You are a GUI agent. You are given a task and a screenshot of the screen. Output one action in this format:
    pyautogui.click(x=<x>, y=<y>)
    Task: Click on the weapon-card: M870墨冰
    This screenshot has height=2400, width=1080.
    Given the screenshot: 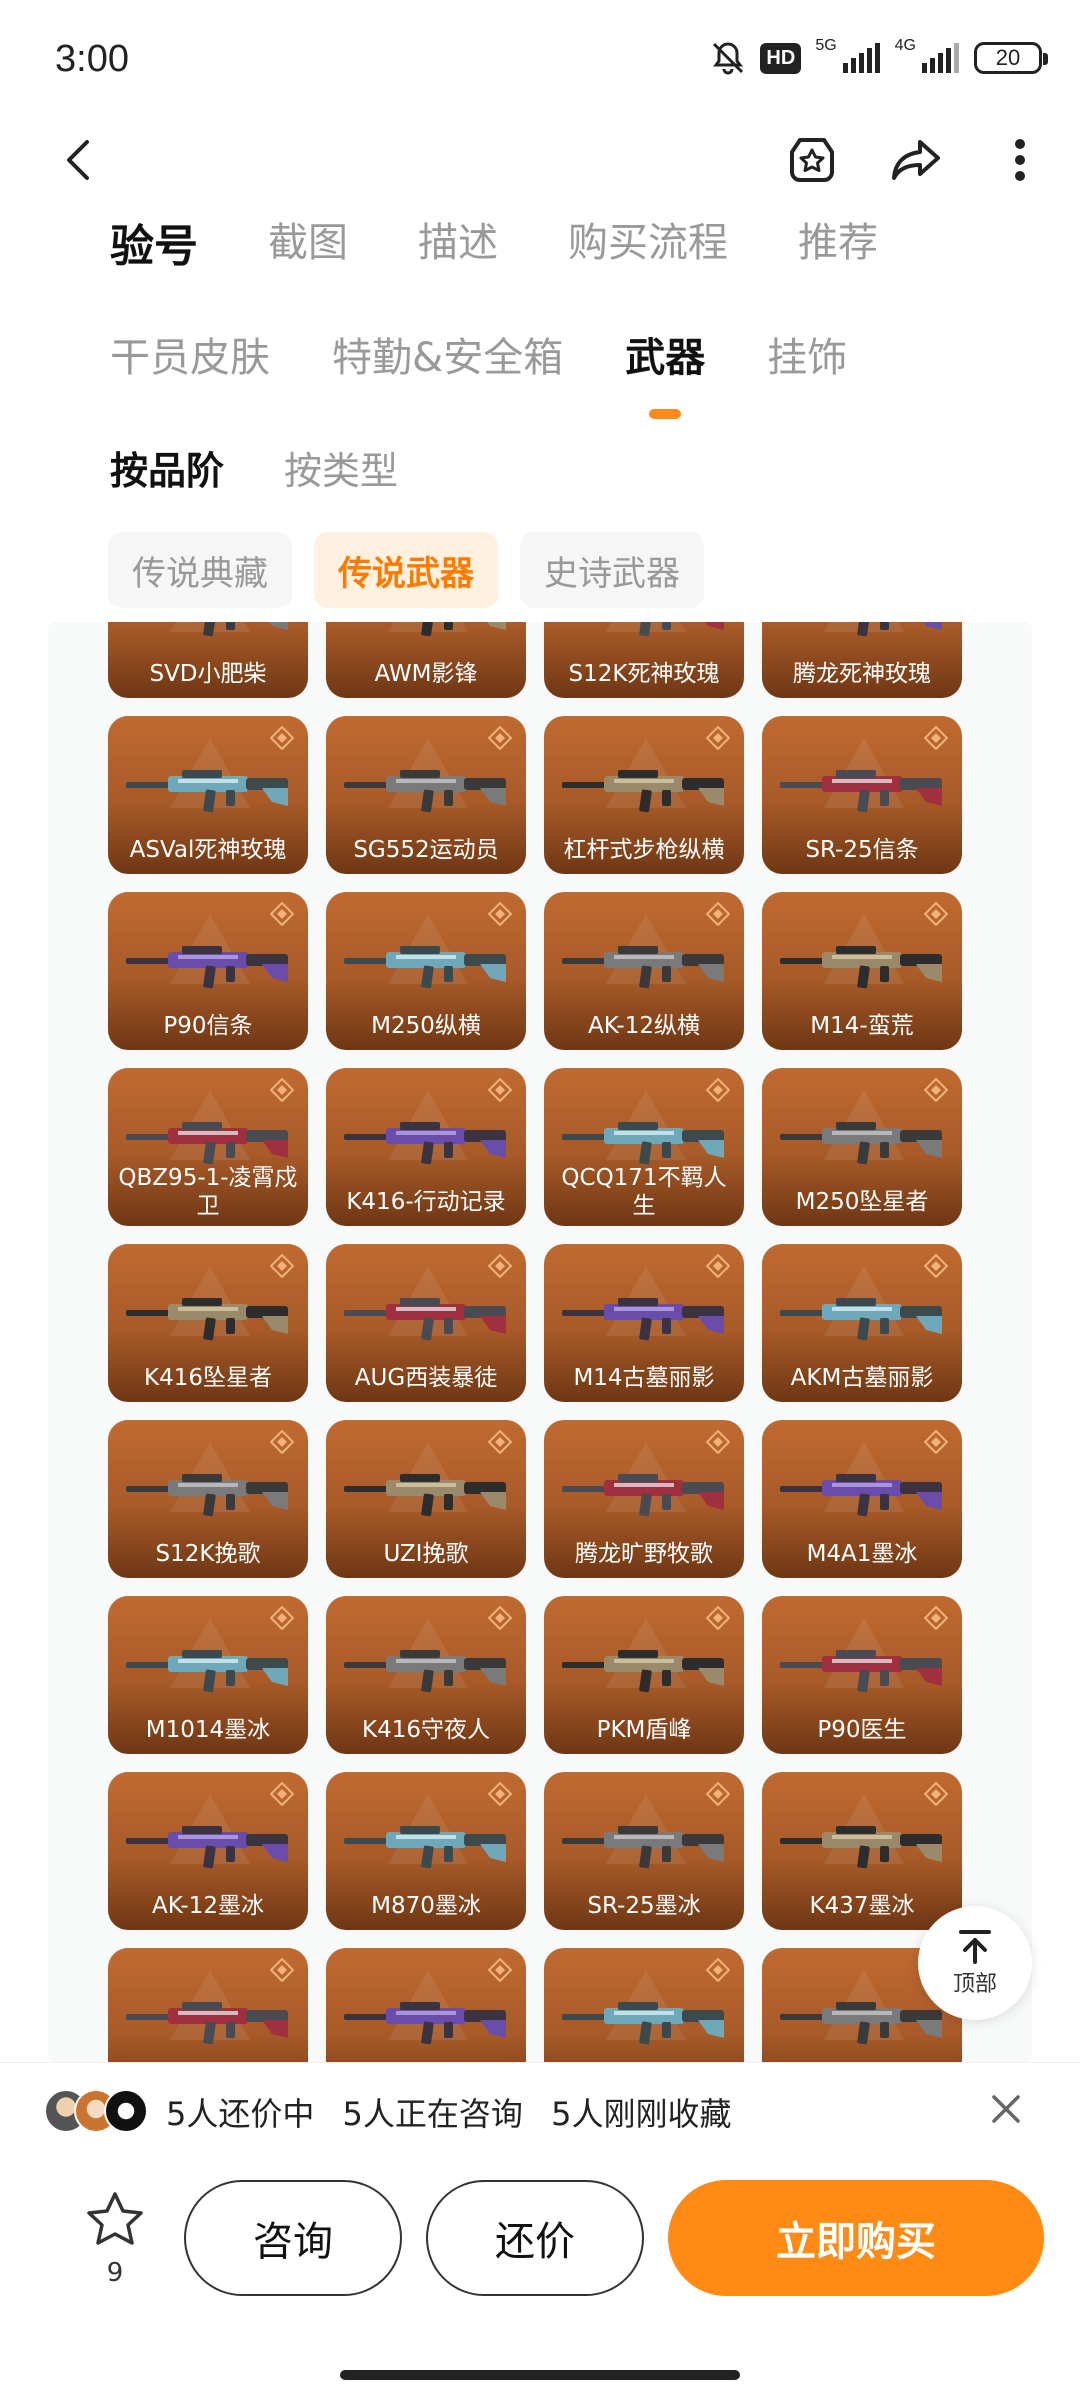 What is the action you would take?
    pyautogui.click(x=426, y=1851)
    